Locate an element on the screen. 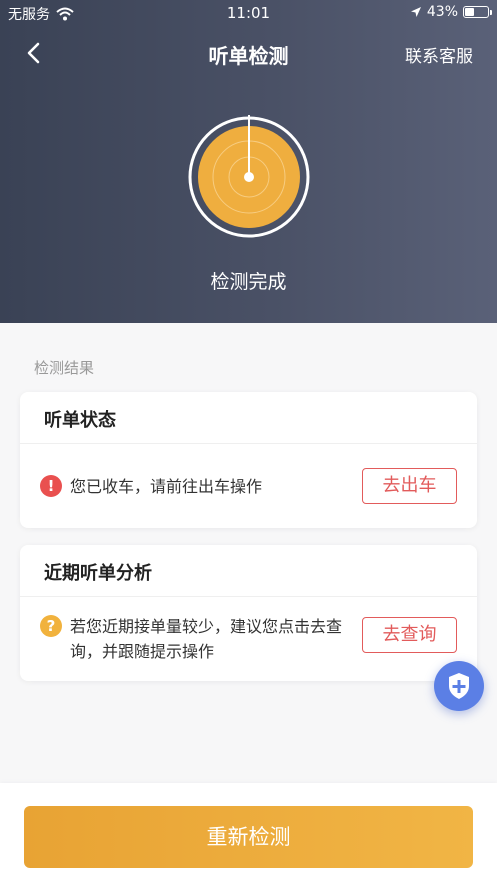  section-title: 检测结果 is located at coordinates (64, 368).